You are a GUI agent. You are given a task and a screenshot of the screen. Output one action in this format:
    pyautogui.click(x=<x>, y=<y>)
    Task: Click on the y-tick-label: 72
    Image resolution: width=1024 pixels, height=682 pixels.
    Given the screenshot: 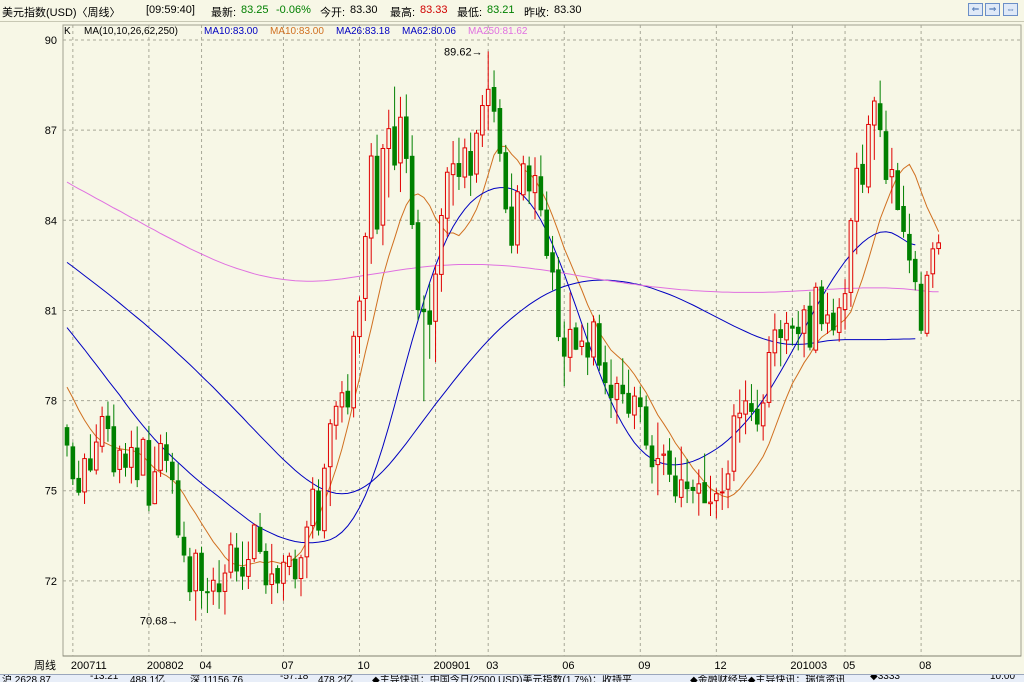 What is the action you would take?
    pyautogui.click(x=51, y=582)
    